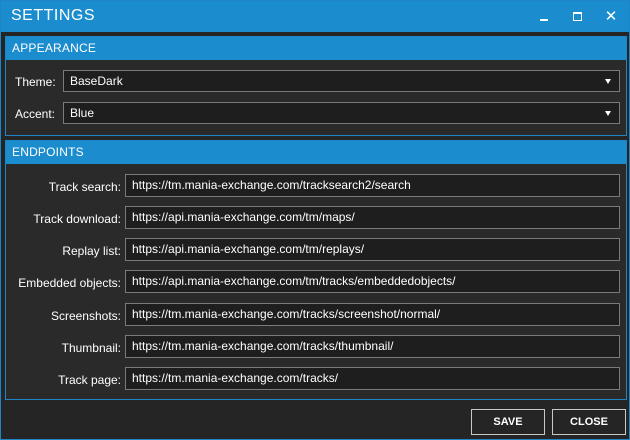  What do you see at coordinates (611, 16) in the screenshot?
I see `close-icon: ✕` at bounding box center [611, 16].